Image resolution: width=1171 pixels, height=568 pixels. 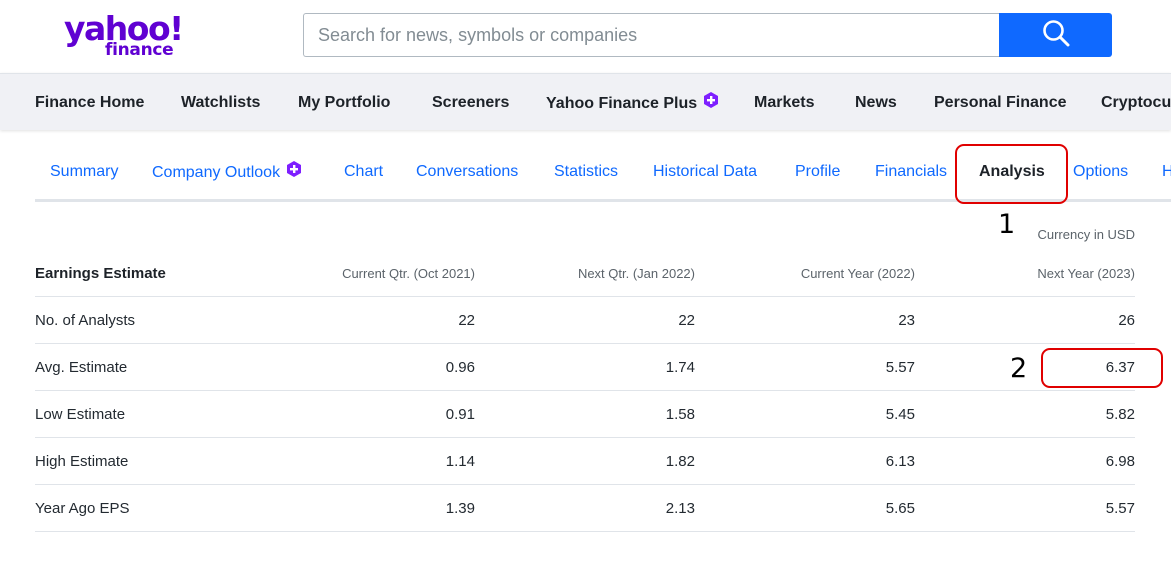 What do you see at coordinates (585, 461) in the screenshot?
I see `table-row: High Estimate 1.14 1.82 6.13 6.98` at bounding box center [585, 461].